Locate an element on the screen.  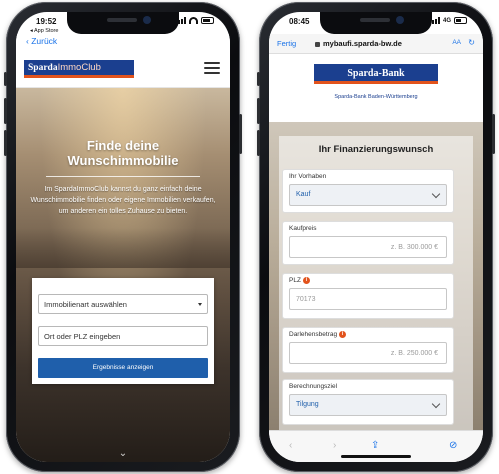
location-input: Ort oder PLZ eingeben is located at coordinates (123, 336).